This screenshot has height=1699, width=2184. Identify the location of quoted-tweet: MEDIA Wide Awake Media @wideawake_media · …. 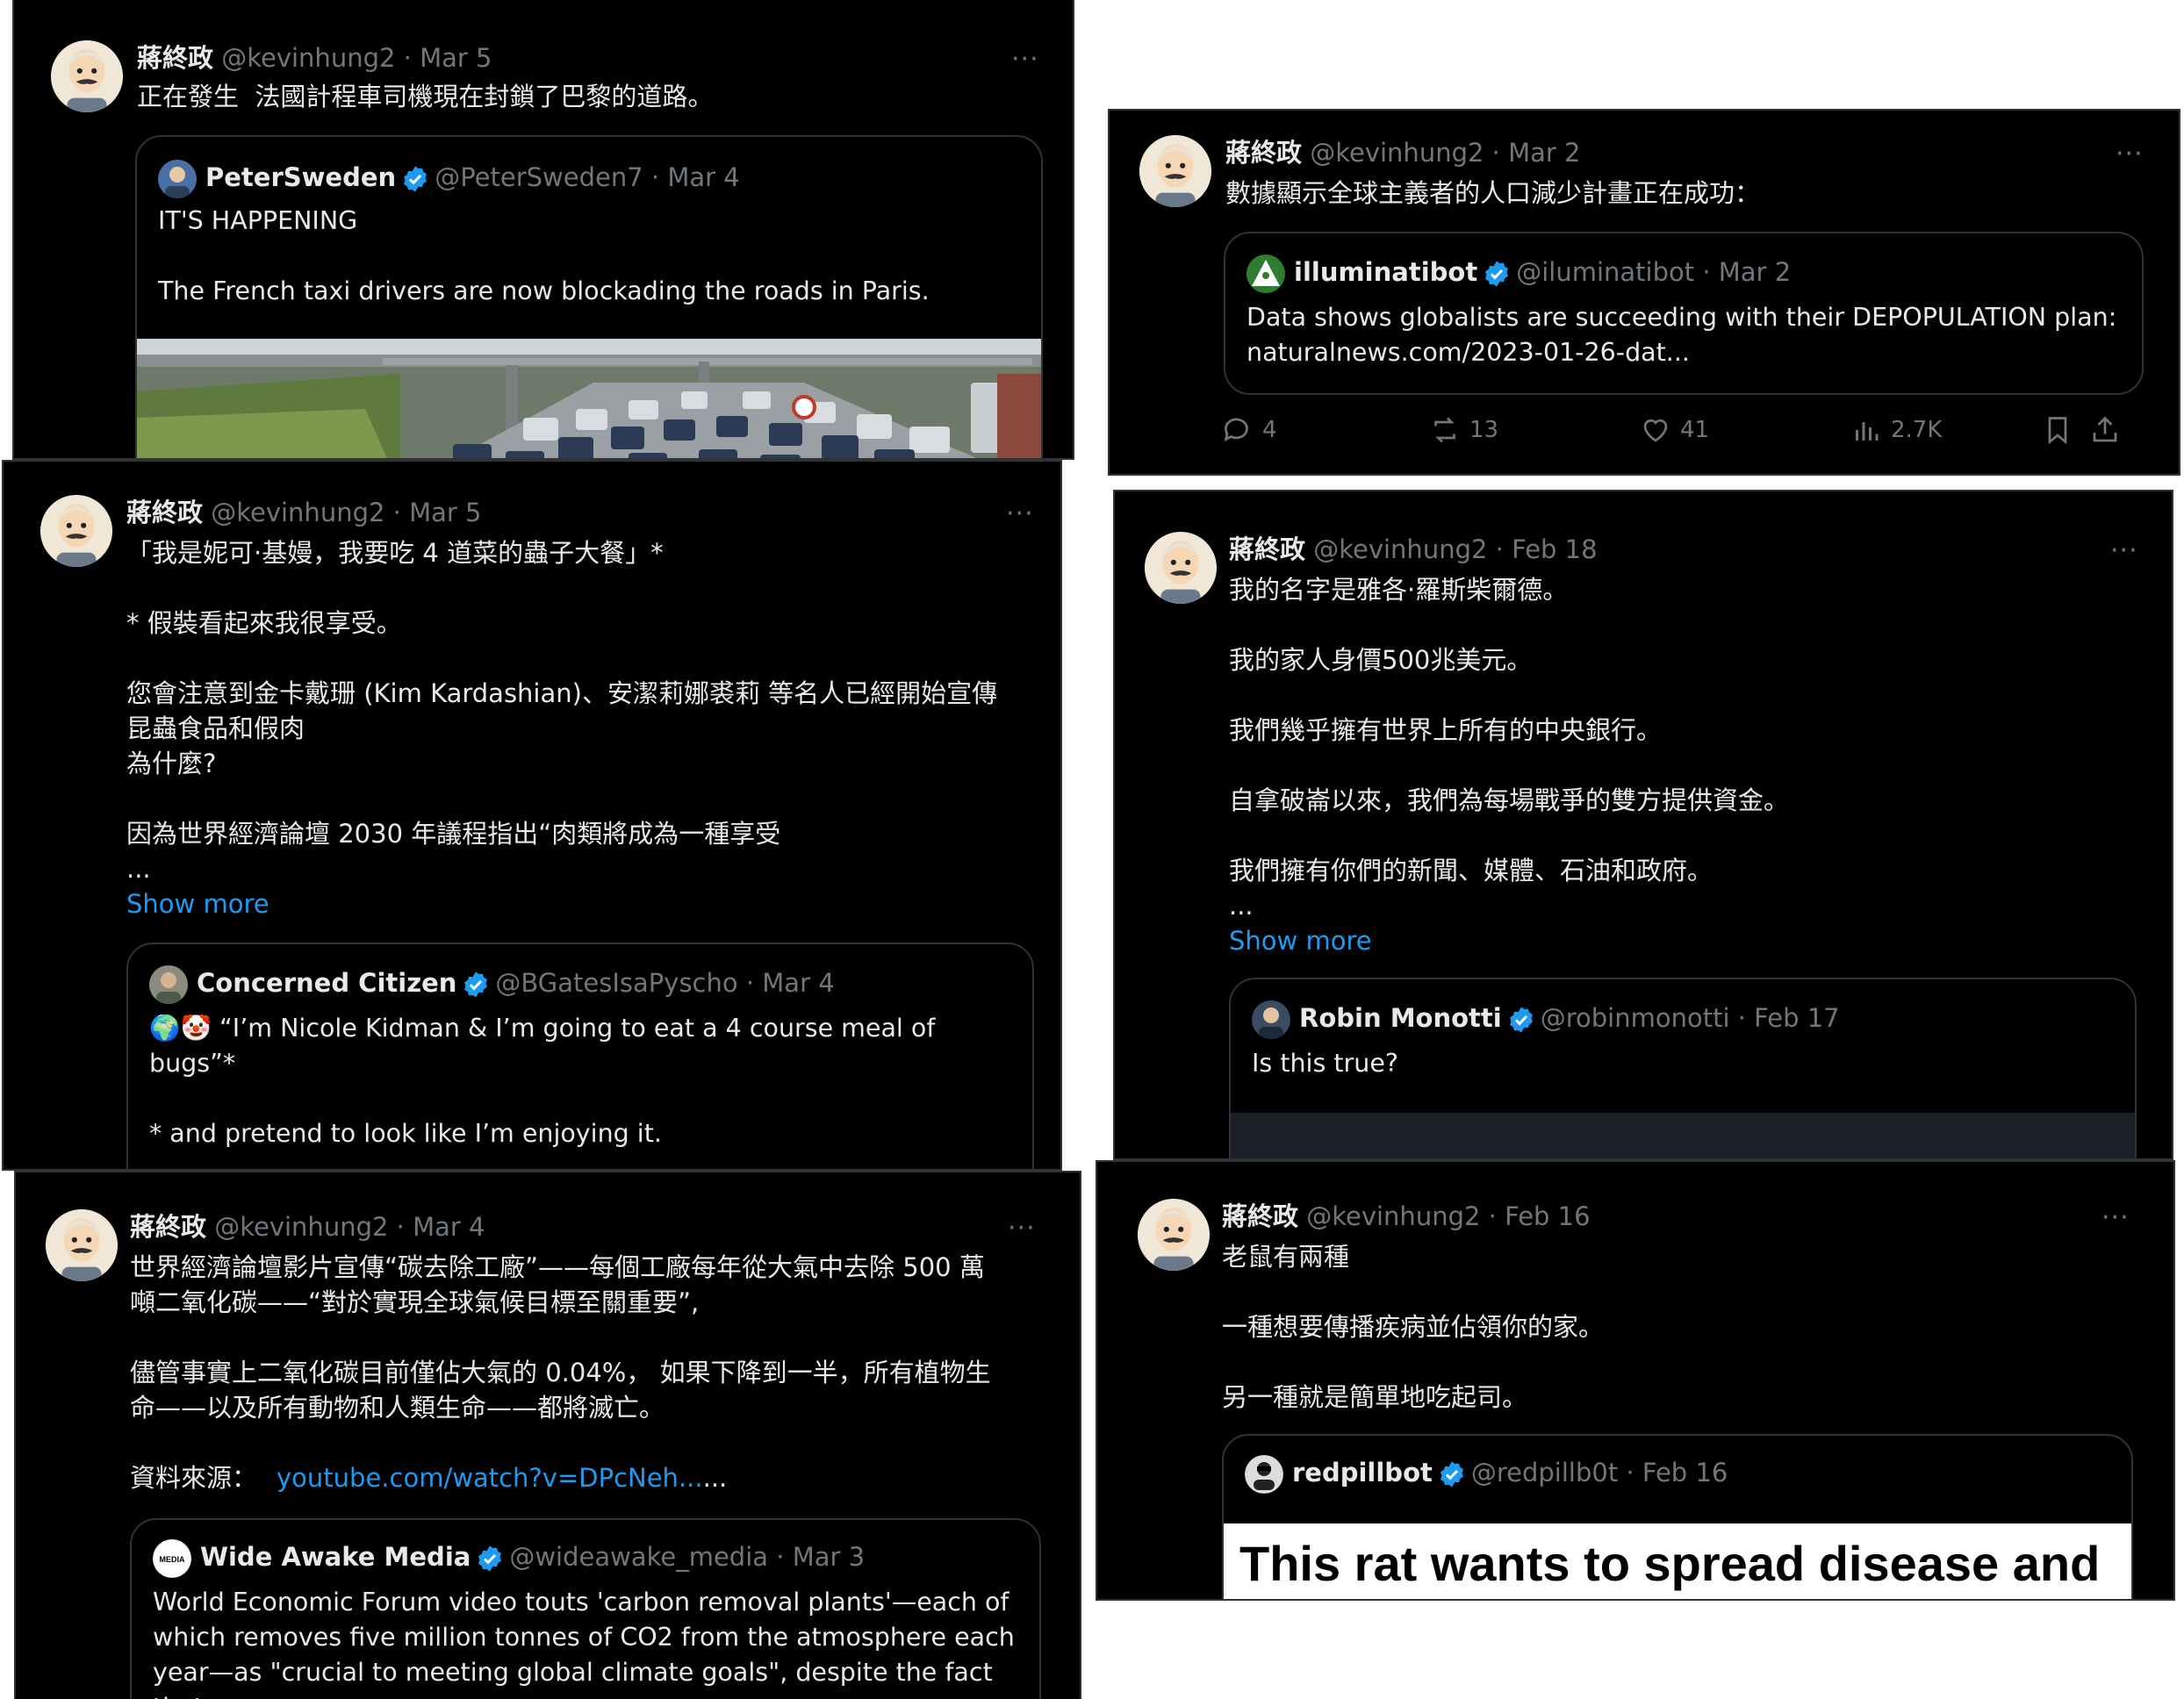
(585, 1609).